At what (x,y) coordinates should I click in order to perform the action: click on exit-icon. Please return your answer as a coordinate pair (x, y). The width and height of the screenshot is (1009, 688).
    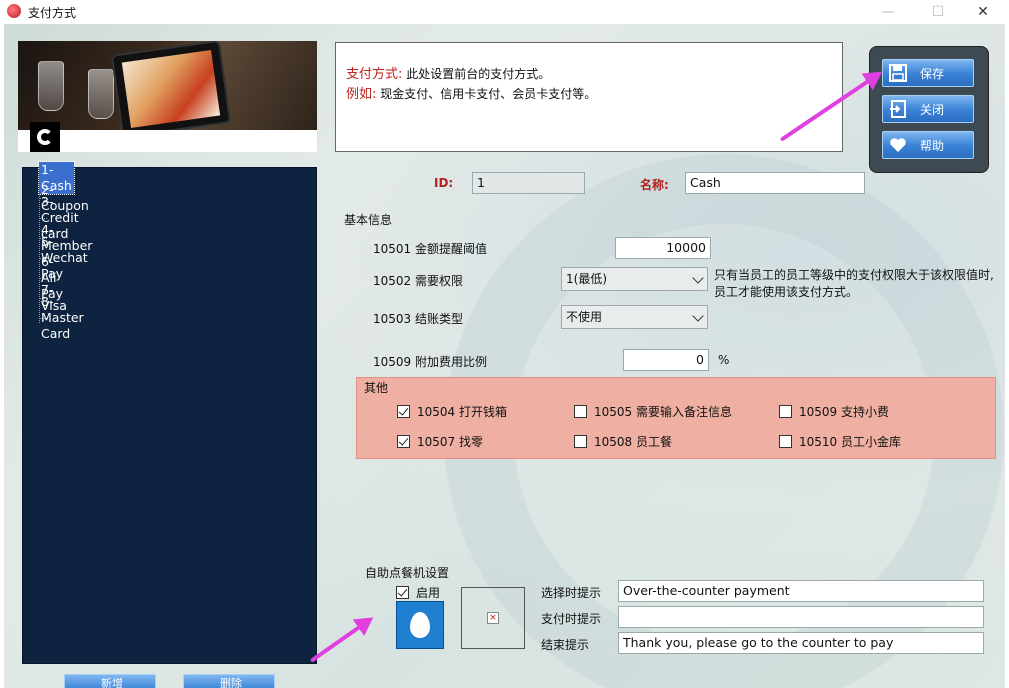
    Looking at the image, I should click on (898, 109).